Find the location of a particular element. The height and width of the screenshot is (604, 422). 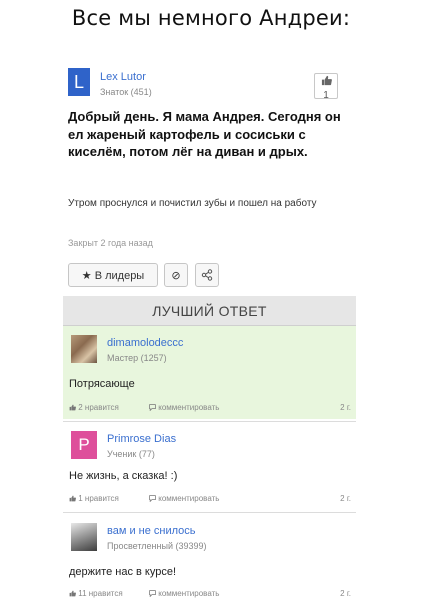

likes-count: 1 нравится is located at coordinates (98, 498).